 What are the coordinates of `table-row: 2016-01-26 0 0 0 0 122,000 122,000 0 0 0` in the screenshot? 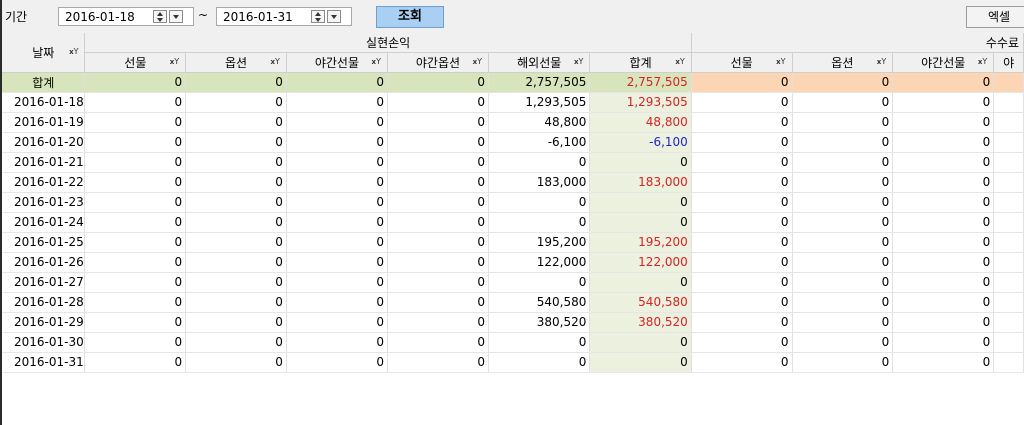 It's located at (513, 262).